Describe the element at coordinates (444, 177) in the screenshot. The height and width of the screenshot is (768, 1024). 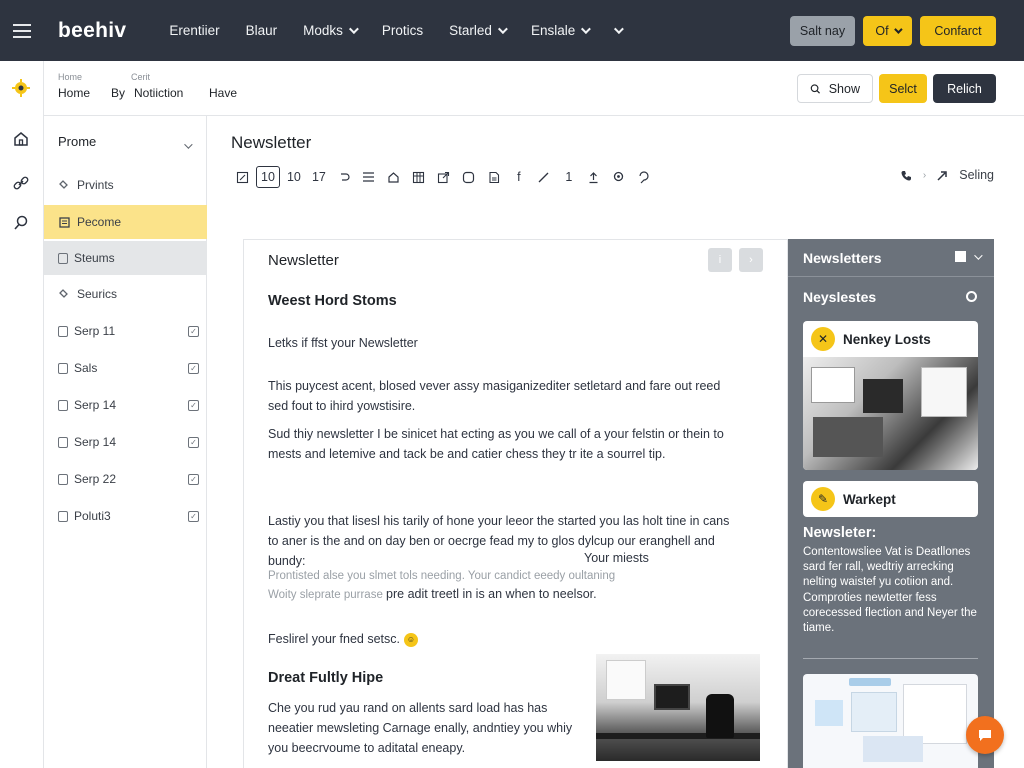
I see `external-link-icon` at that location.